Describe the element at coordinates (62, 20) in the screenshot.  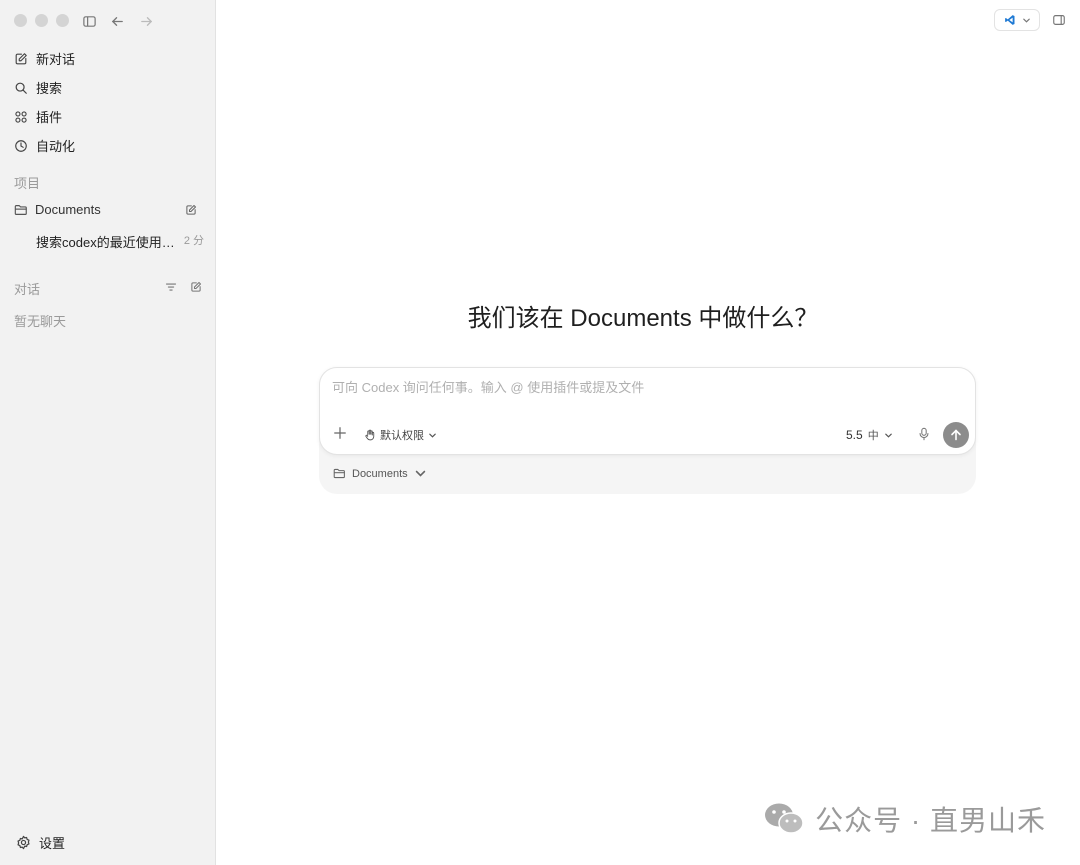
I see `zoom-window-button` at that location.